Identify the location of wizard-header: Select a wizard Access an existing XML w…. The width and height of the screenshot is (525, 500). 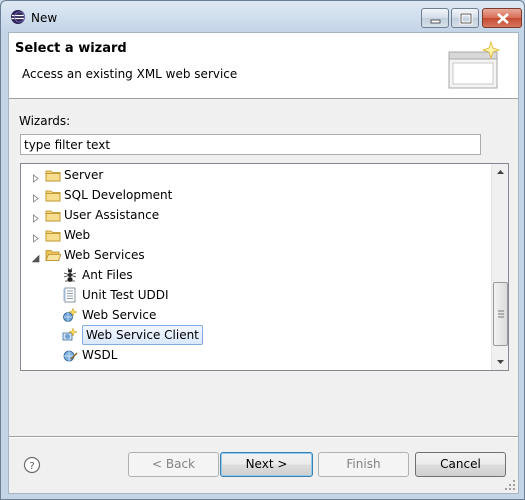
(263, 66).